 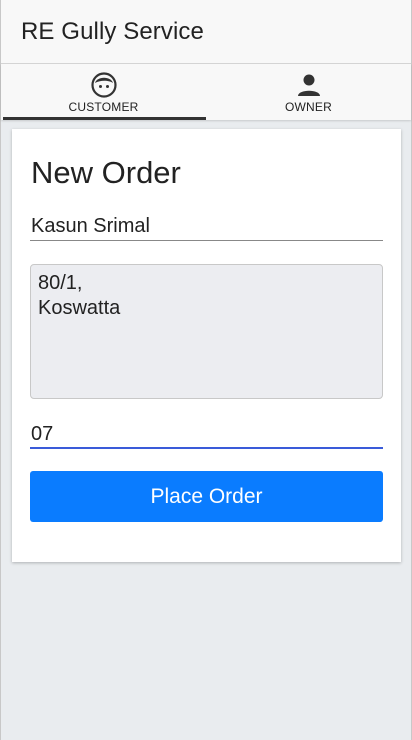 What do you see at coordinates (106, 172) in the screenshot?
I see `page-title: New Order` at bounding box center [106, 172].